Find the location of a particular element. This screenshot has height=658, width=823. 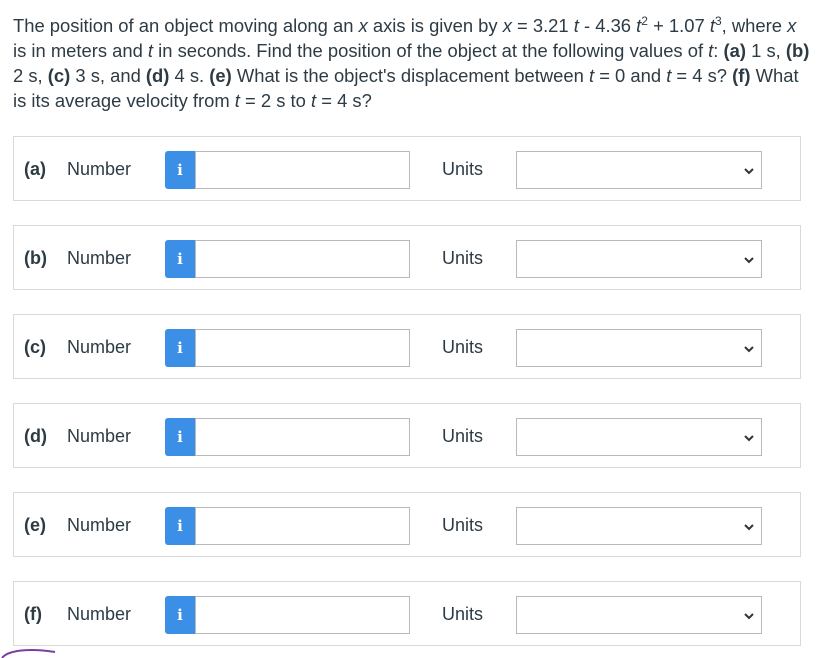

answer-row-f: (f) Number i Units is located at coordinates (407, 613).